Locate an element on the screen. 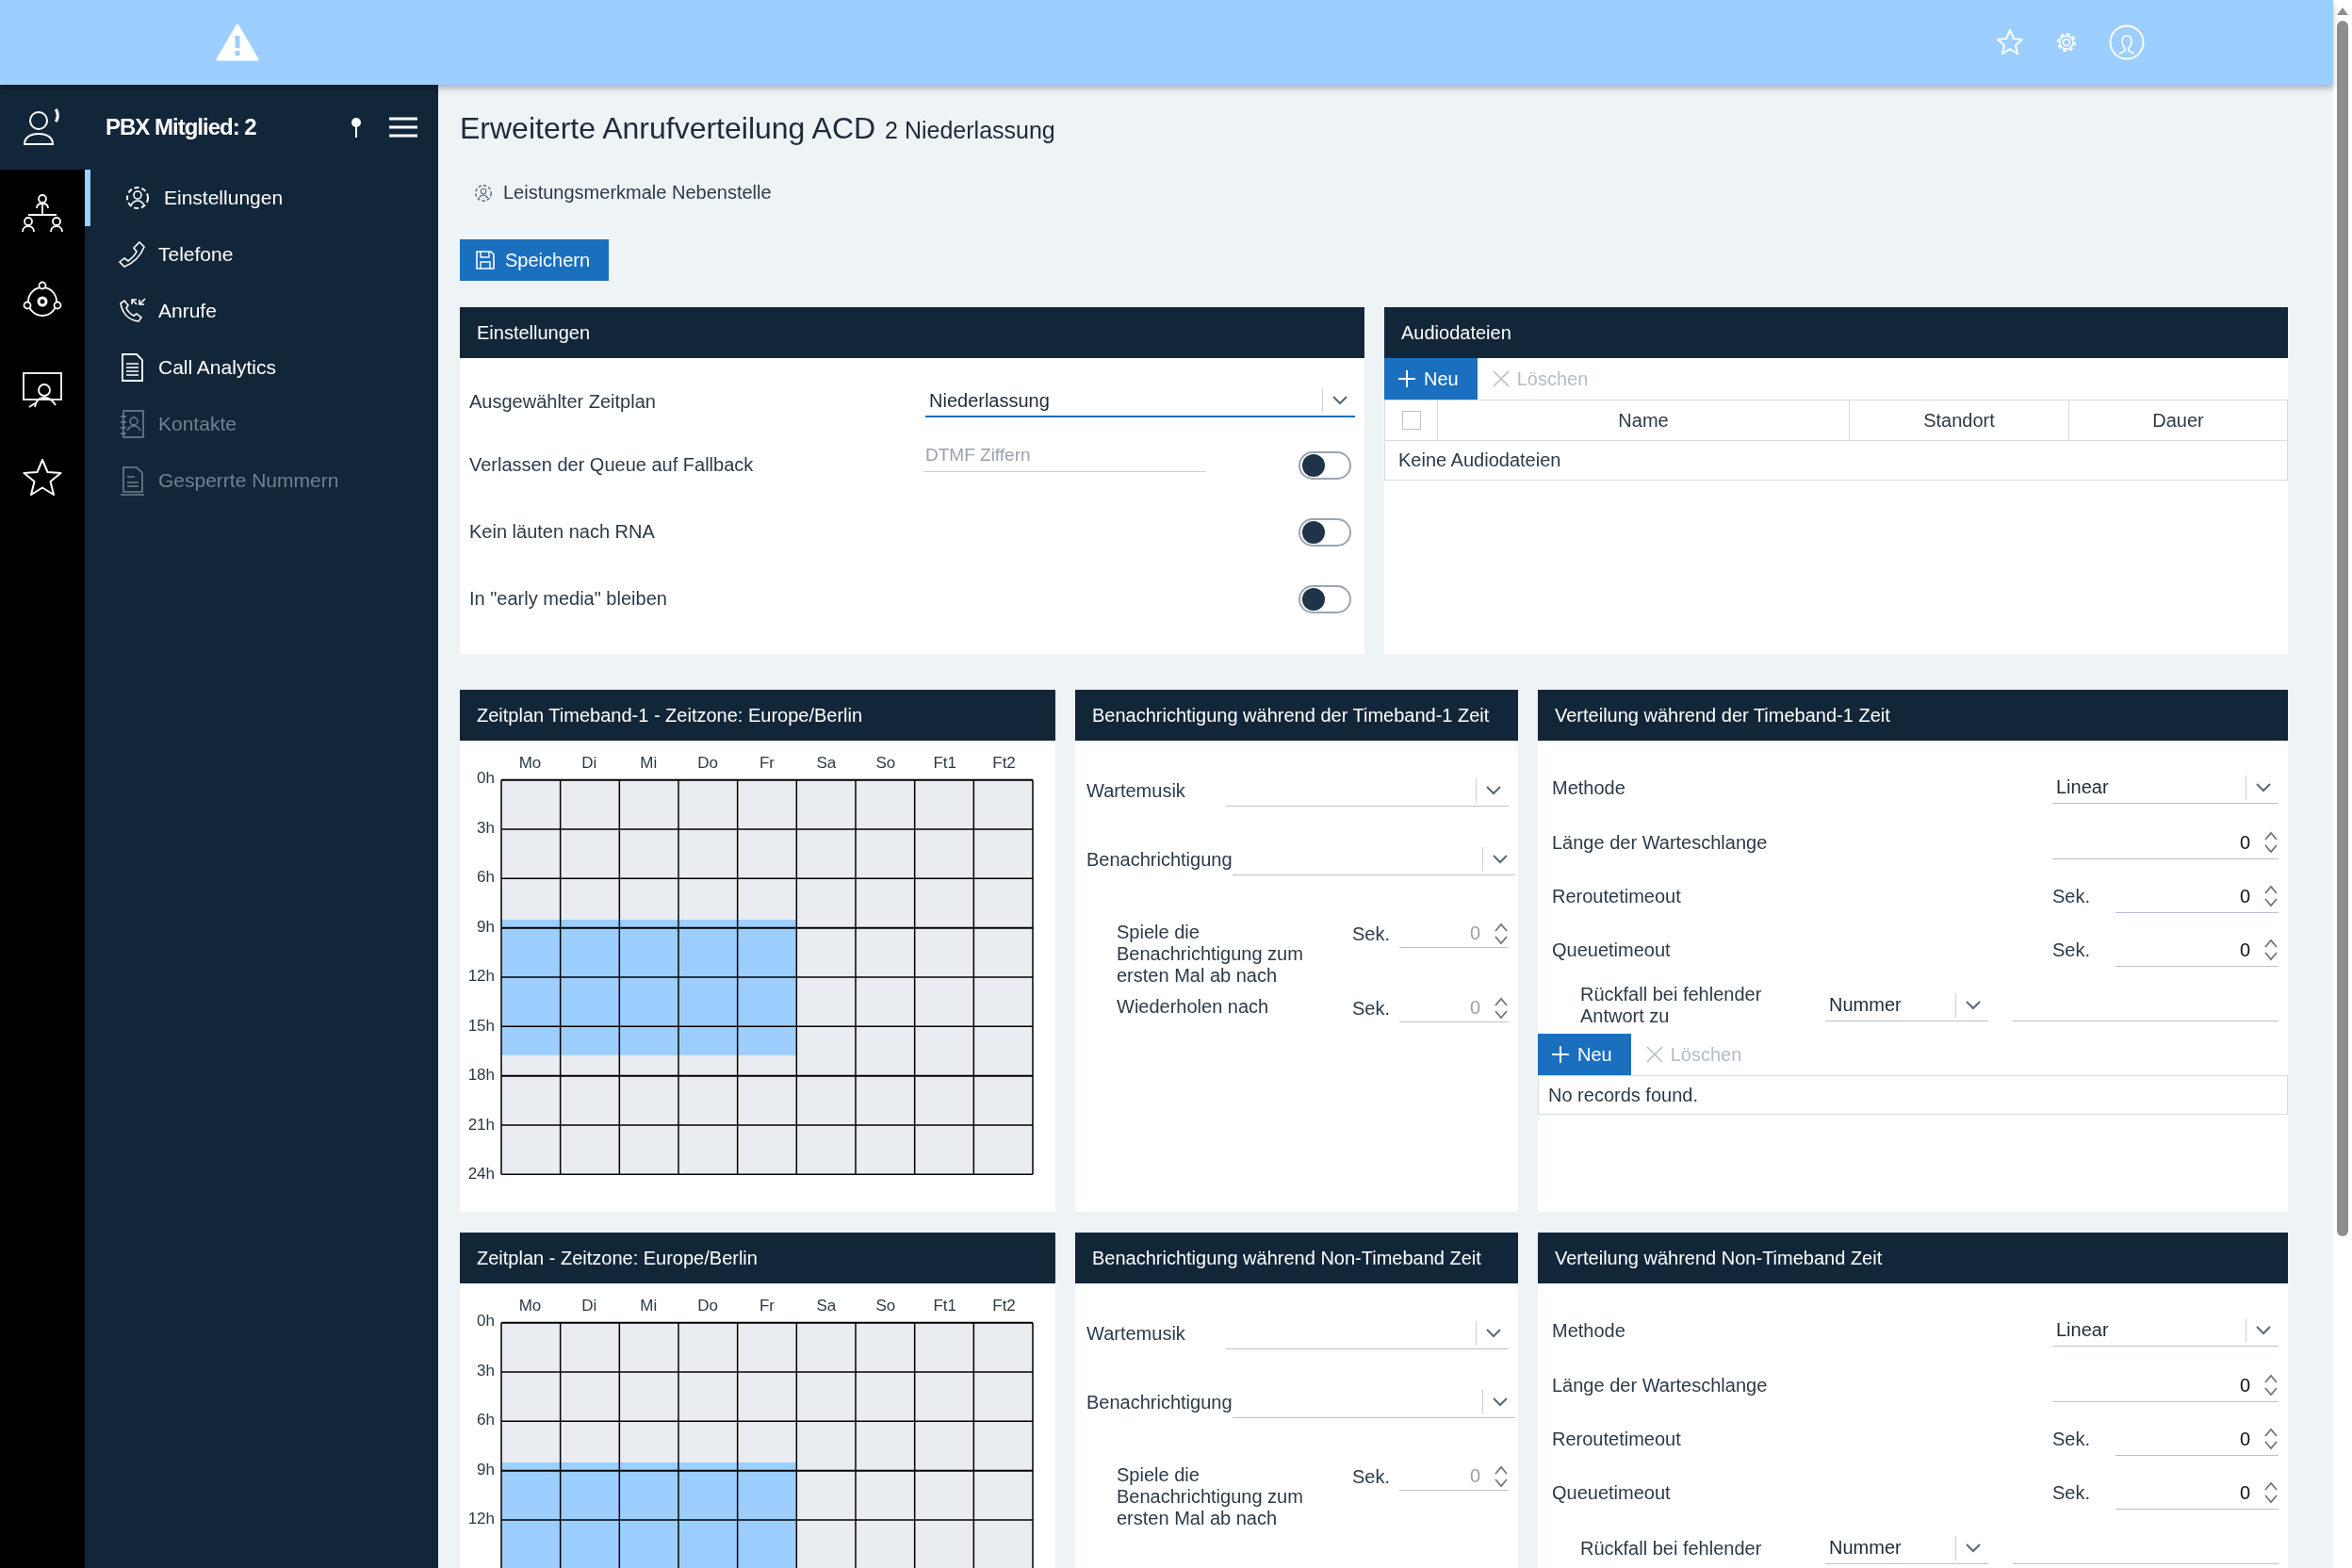 The height and width of the screenshot is (1568, 2352). close-icon is located at coordinates (1654, 1054).